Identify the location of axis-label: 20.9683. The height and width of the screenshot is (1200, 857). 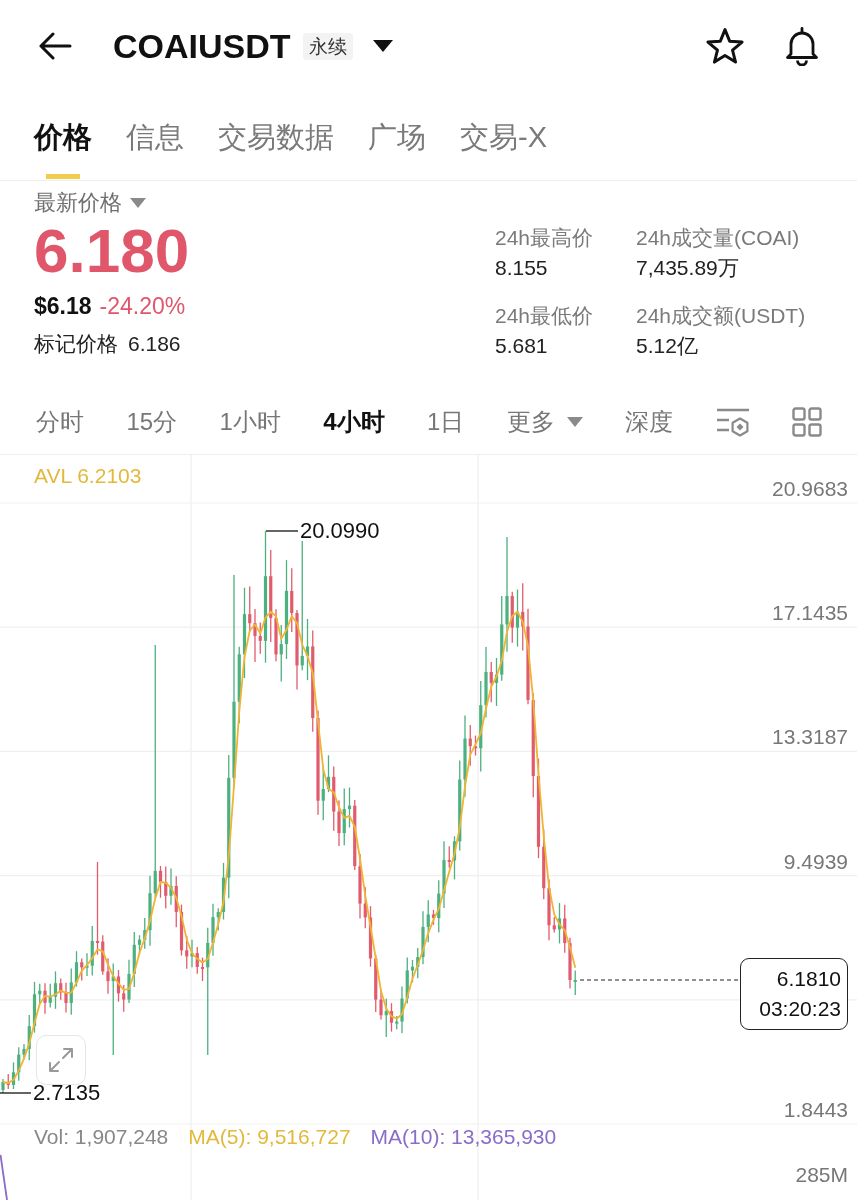
(810, 489).